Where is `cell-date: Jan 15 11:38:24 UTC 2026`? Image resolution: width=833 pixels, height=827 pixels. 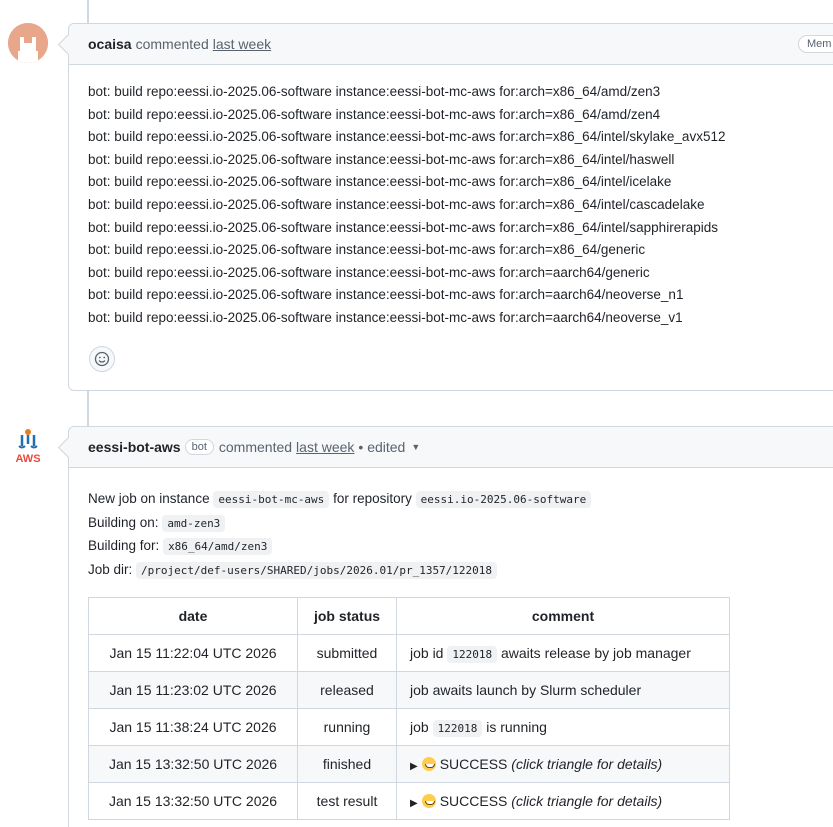 cell-date: Jan 15 11:38:24 UTC 2026 is located at coordinates (193, 727).